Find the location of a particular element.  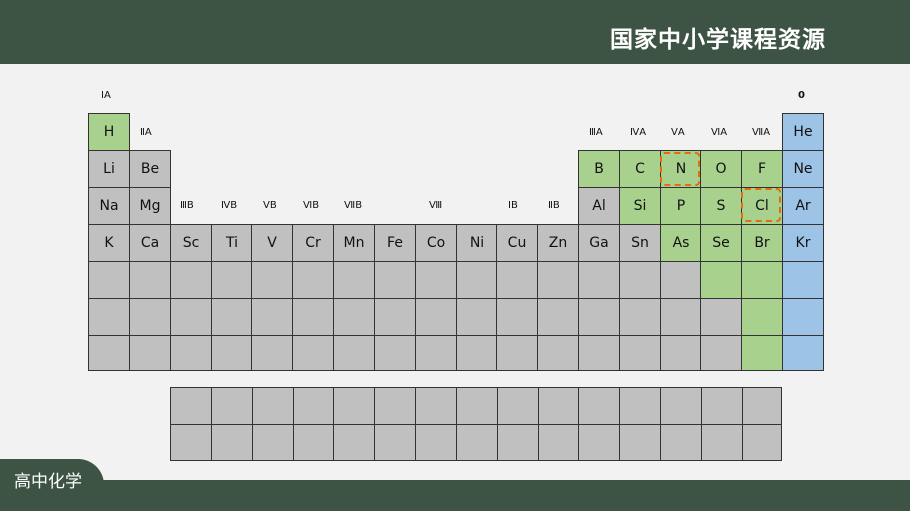

element-He: He is located at coordinates (803, 132).